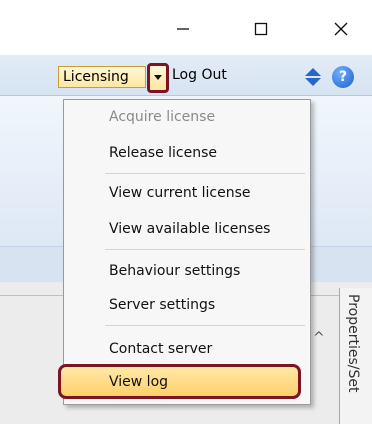 This screenshot has height=424, width=372. What do you see at coordinates (96, 77) in the screenshot?
I see `licensing-label: Licensing` at bounding box center [96, 77].